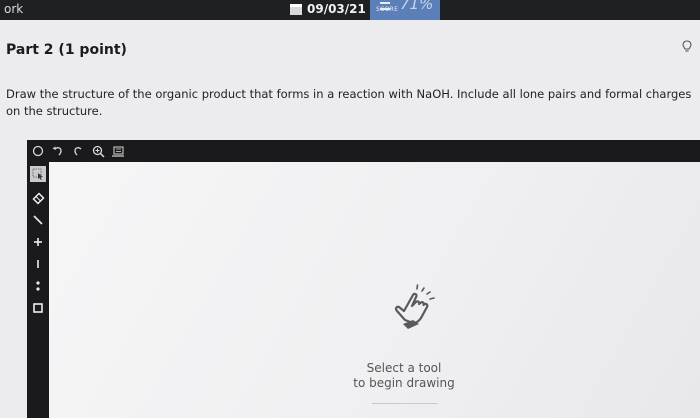 The width and height of the screenshot is (700, 418). What do you see at coordinates (387, 9) in the screenshot?
I see `score-label: SCORE` at bounding box center [387, 9].